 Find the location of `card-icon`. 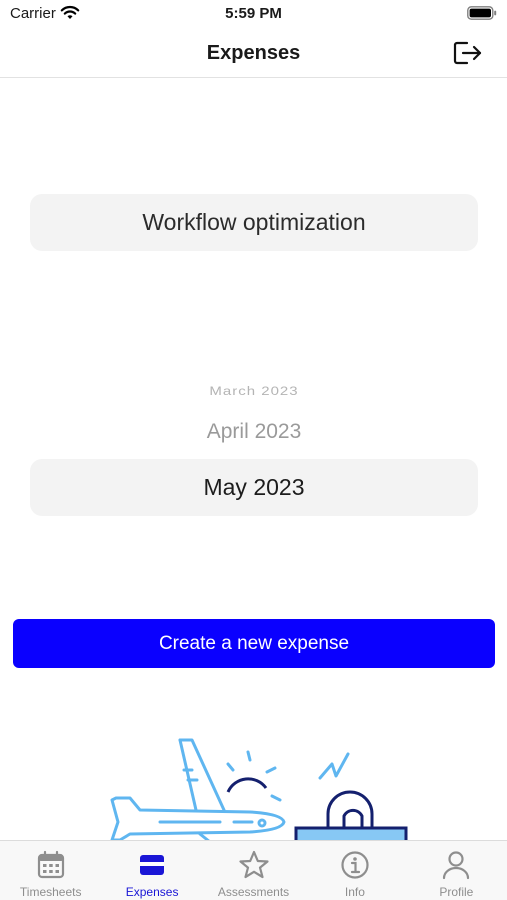

card-icon is located at coordinates (152, 865).